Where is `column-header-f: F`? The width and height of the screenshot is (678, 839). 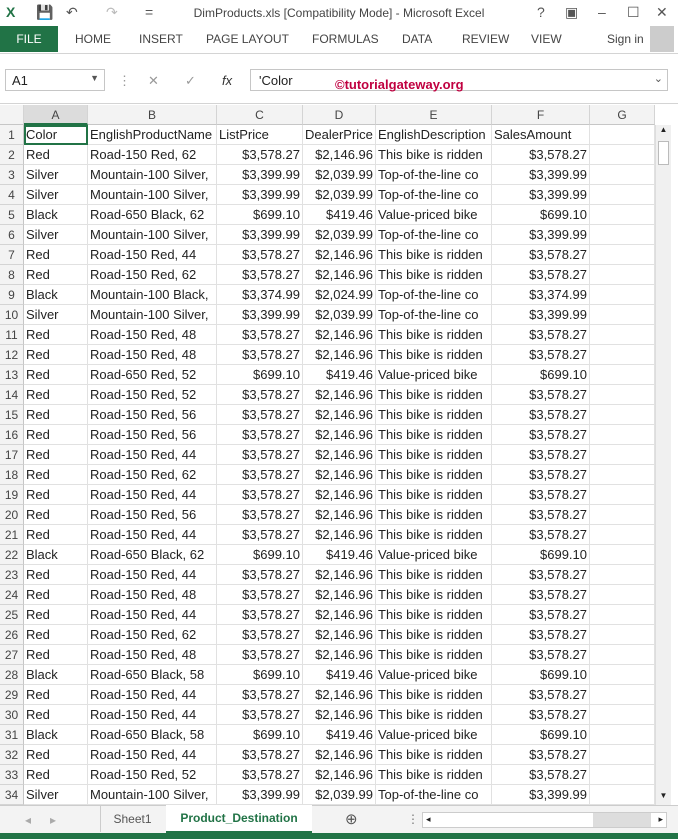 column-header-f: F is located at coordinates (541, 115).